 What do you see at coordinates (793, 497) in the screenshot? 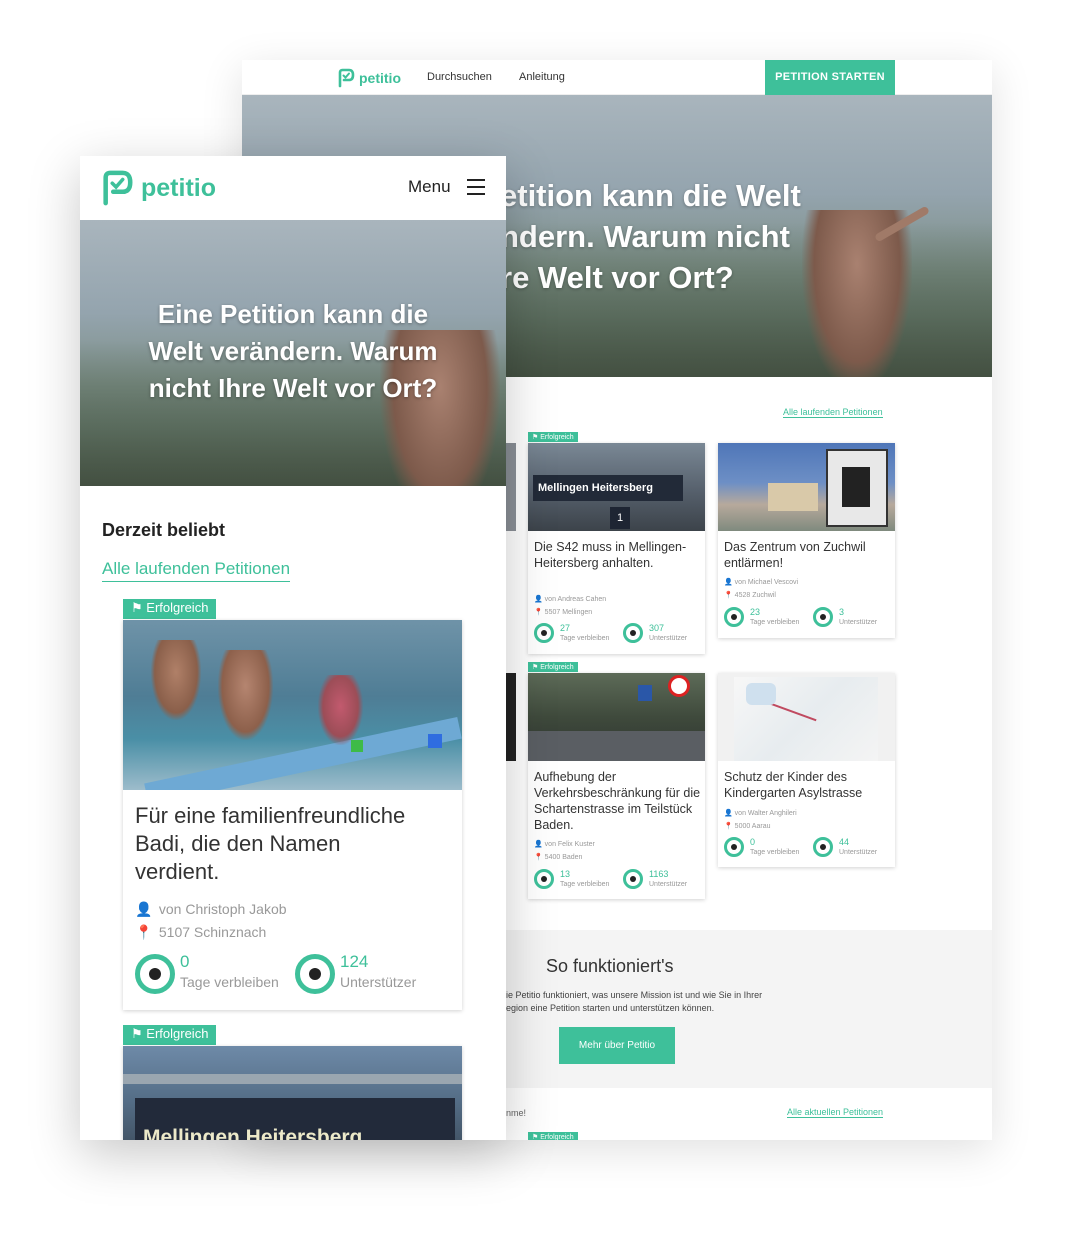
I see `roundabout-building` at bounding box center [793, 497].